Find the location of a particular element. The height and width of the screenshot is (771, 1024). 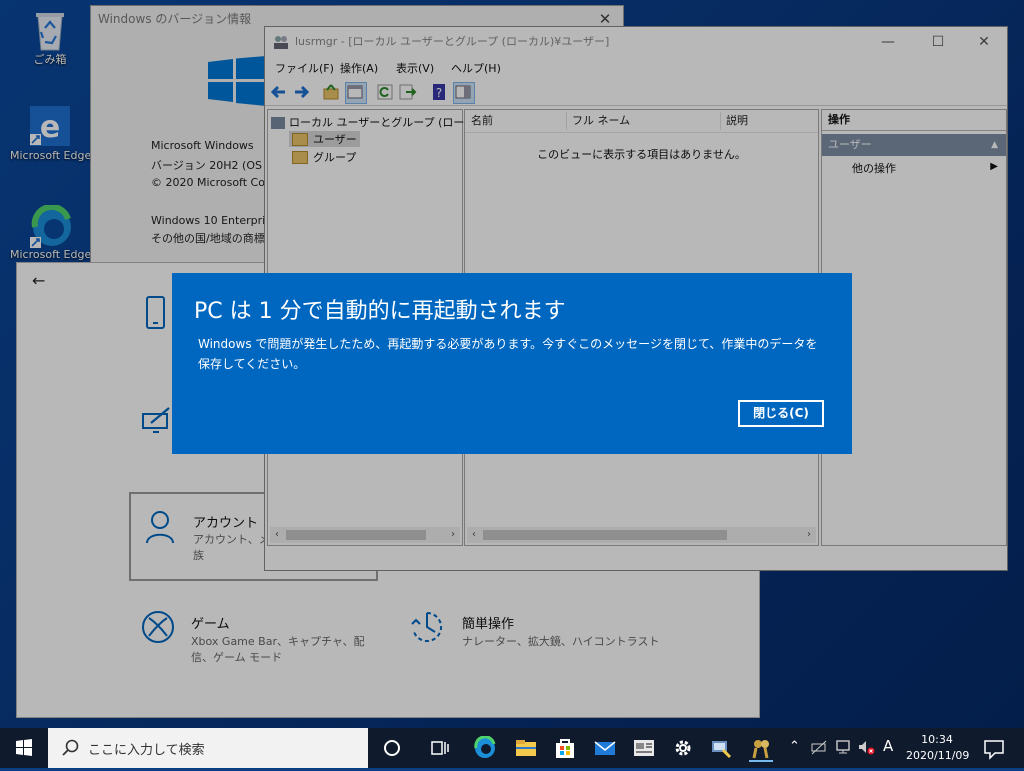

notification-center-icon is located at coordinates (994, 749).